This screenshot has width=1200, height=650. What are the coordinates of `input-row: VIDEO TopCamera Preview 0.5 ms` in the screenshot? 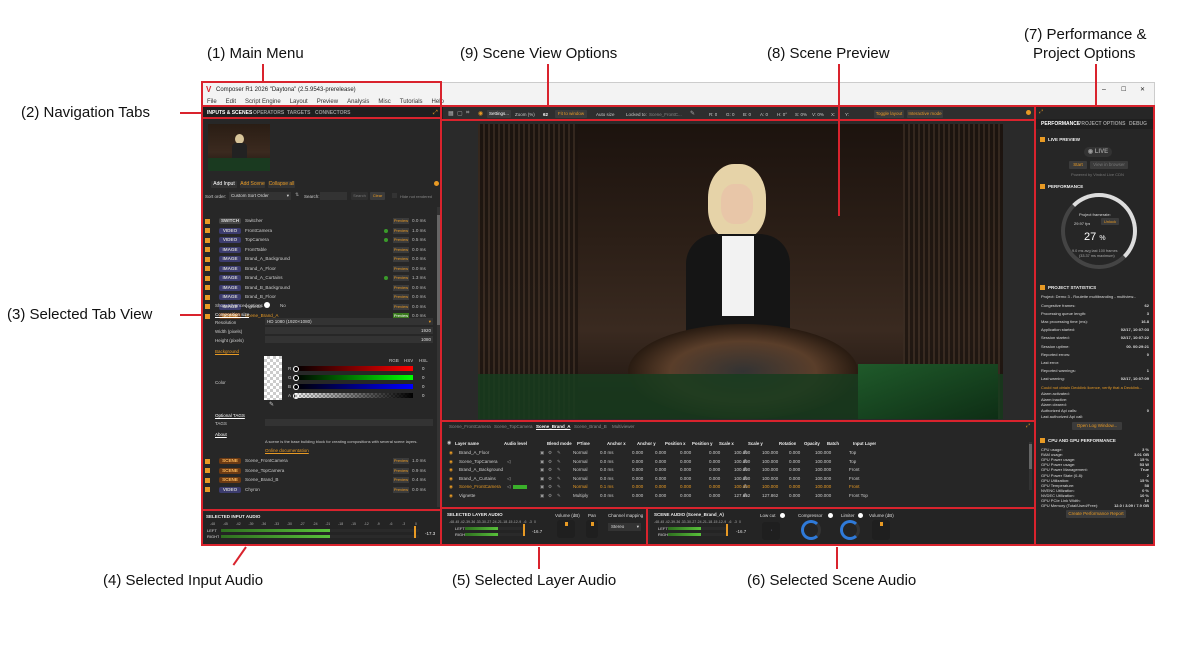 It's located at (319, 240).